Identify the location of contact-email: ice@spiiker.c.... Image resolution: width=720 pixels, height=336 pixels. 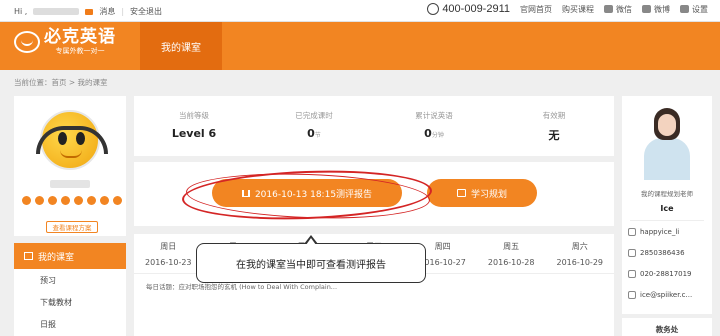
(660, 295).